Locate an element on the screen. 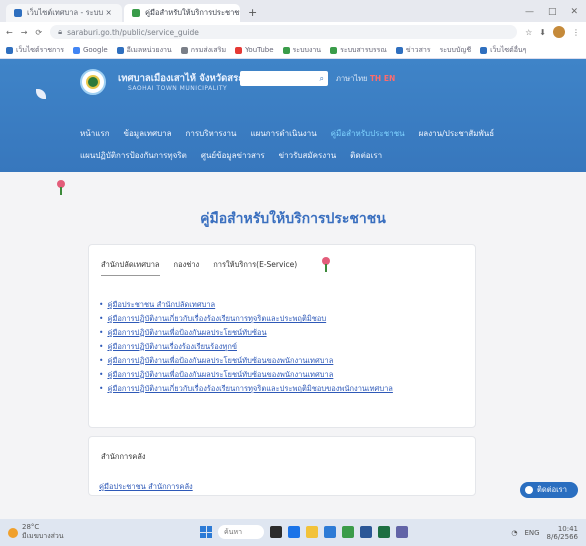  url-text: saraburi.go.th/public/service_guide is located at coordinates (133, 32).